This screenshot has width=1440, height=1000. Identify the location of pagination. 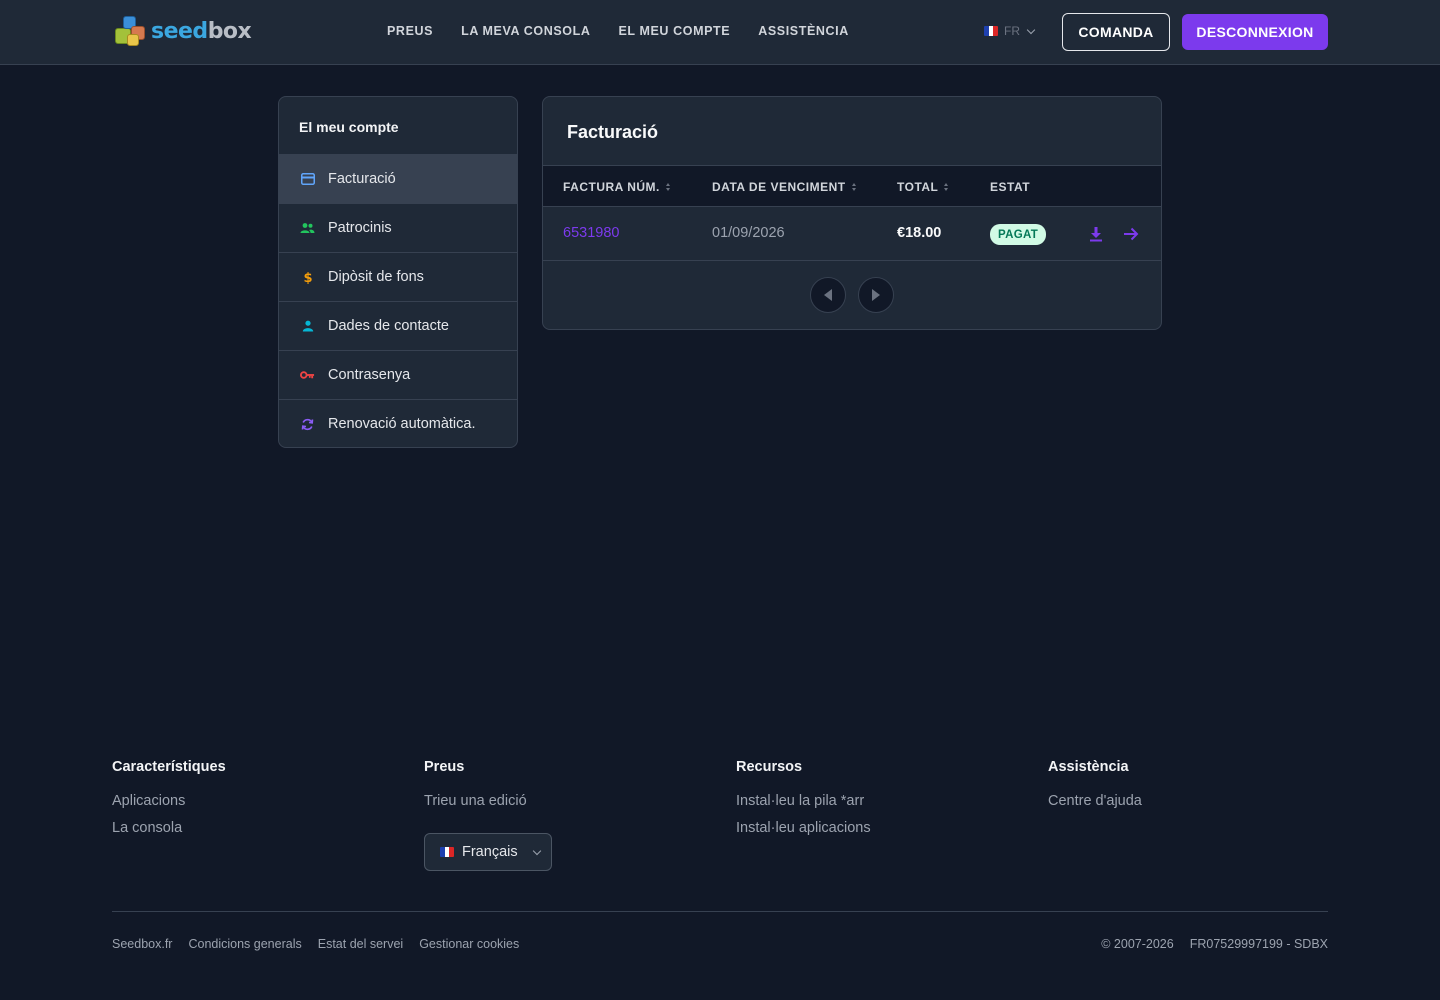
(852, 295).